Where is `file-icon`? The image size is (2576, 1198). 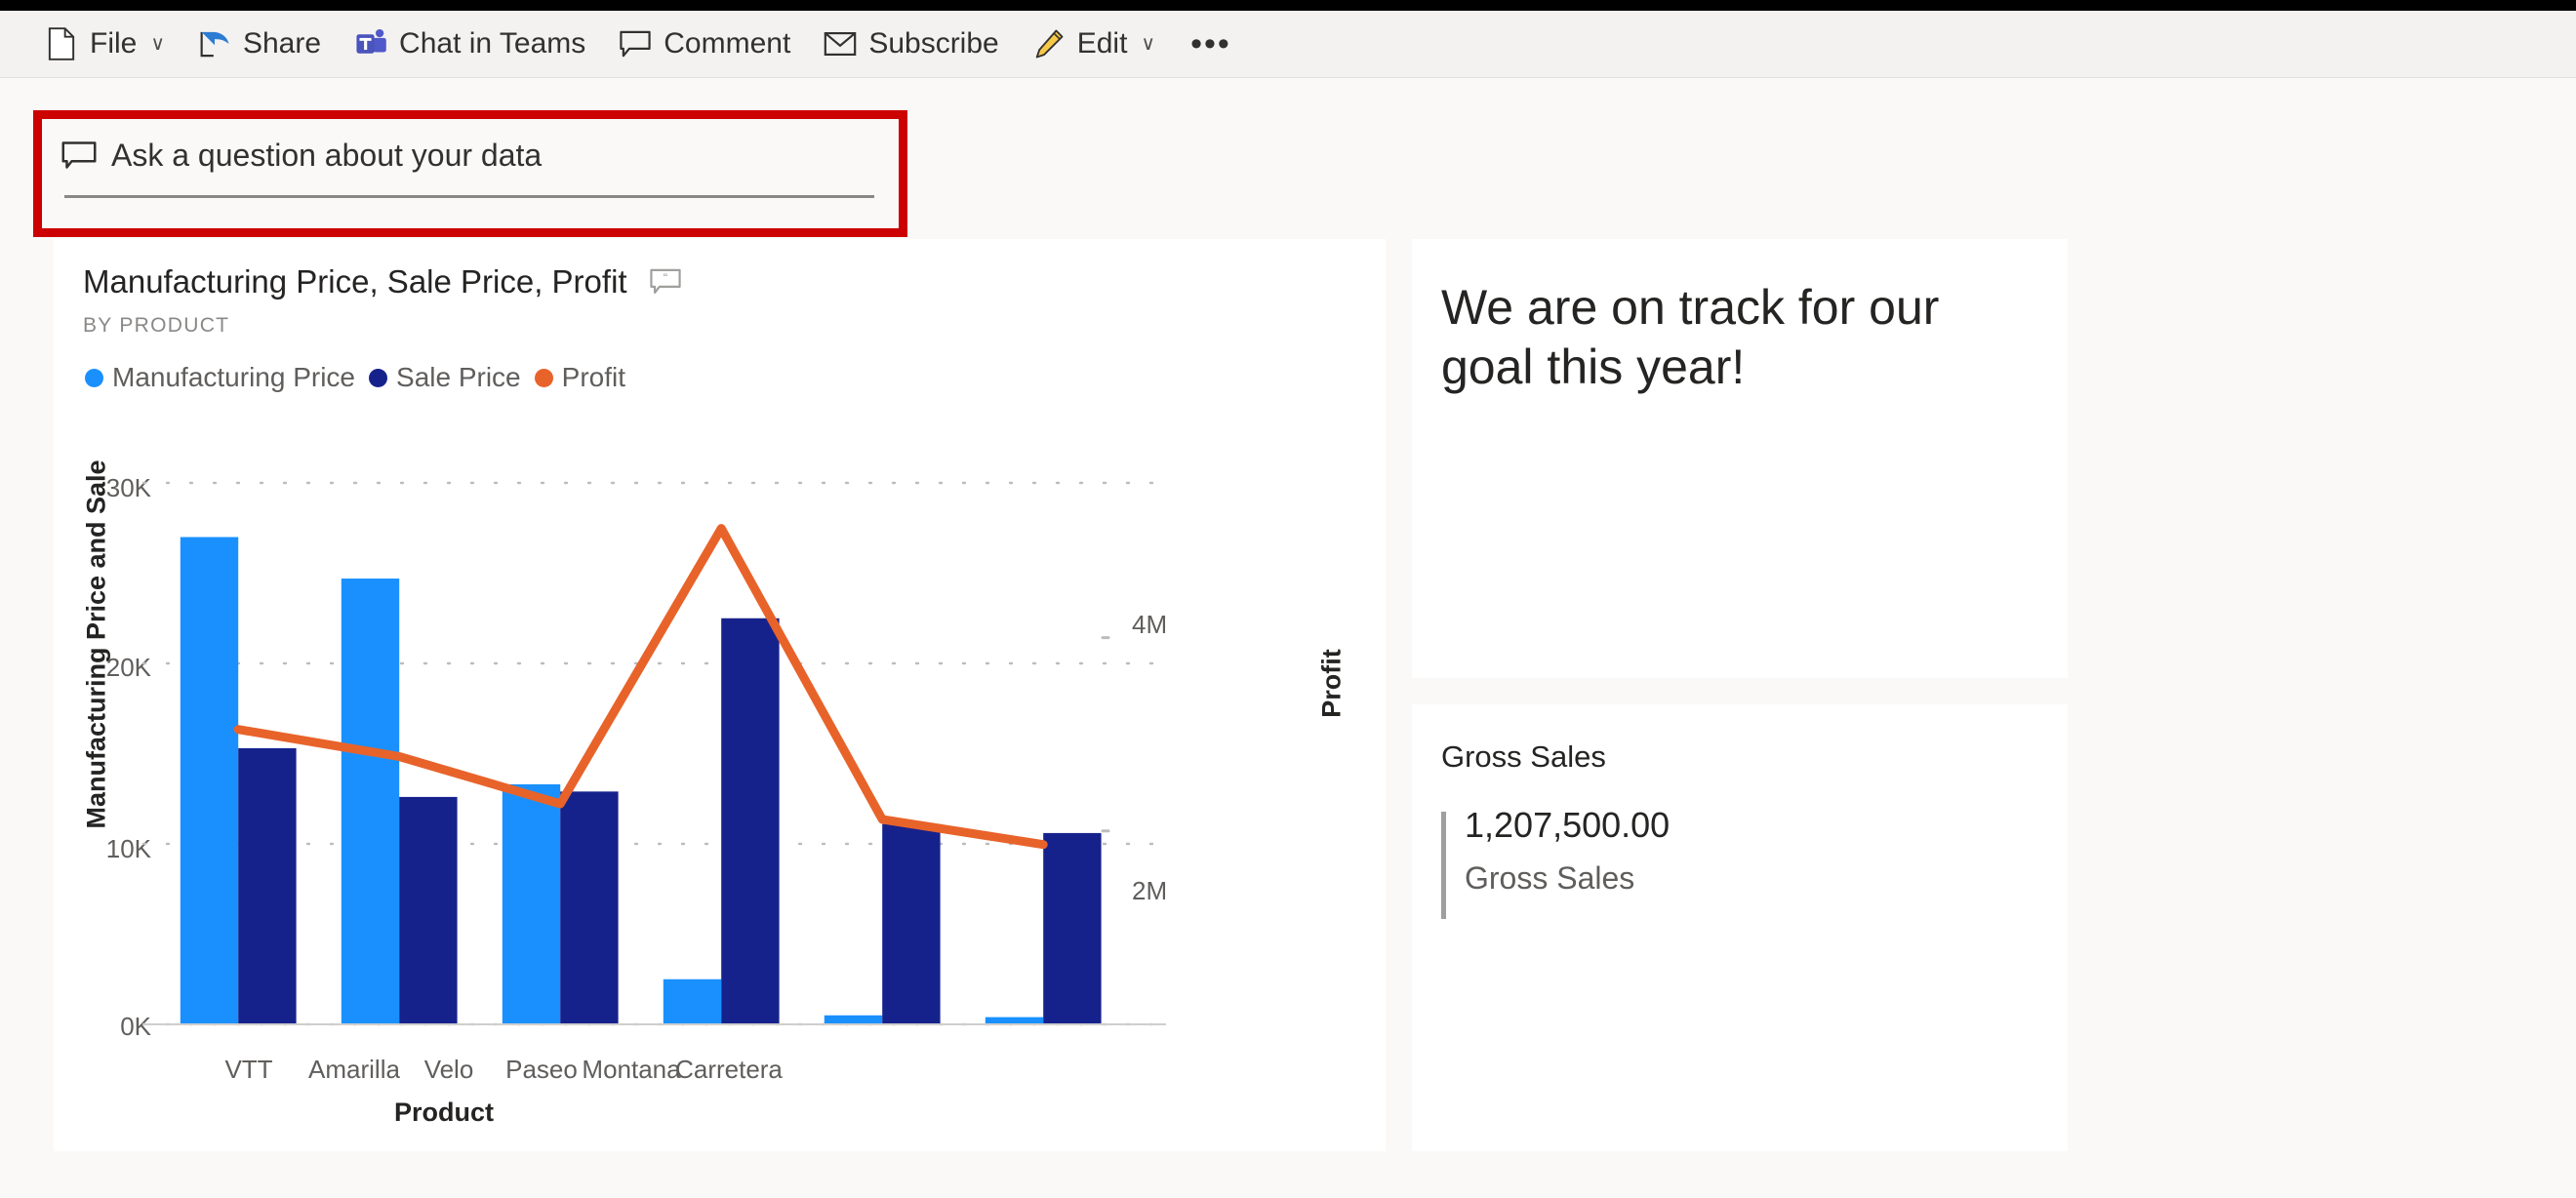
file-icon is located at coordinates (61, 43).